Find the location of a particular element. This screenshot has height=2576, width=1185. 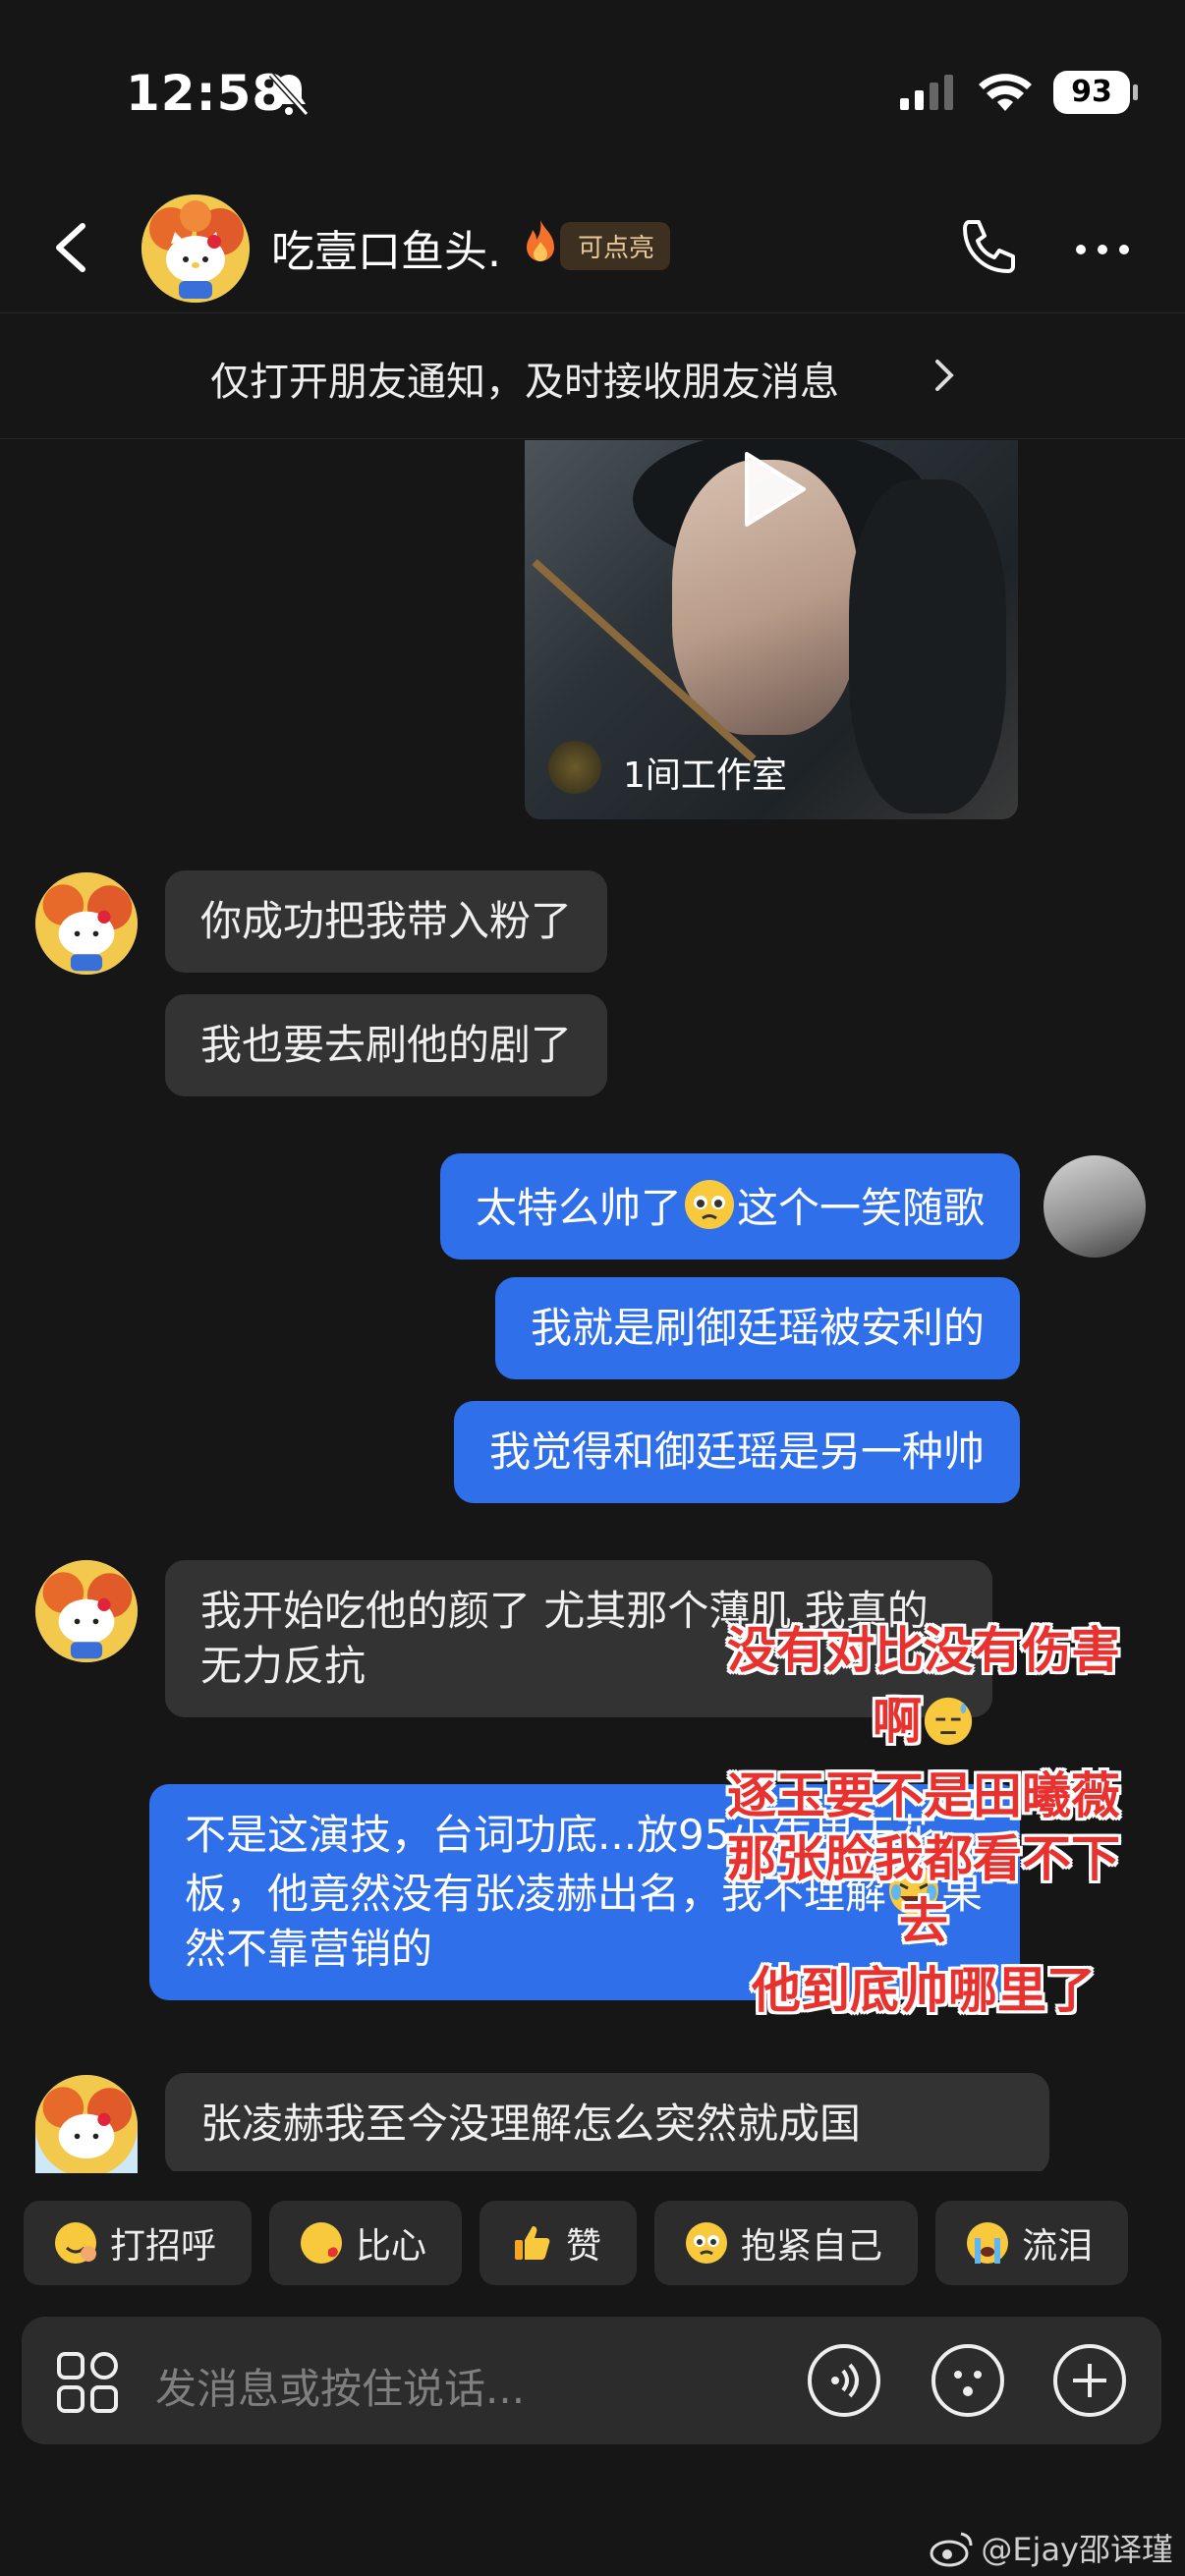

message-bubble-incoming: 你成功把我带入粉了 is located at coordinates (386, 921).